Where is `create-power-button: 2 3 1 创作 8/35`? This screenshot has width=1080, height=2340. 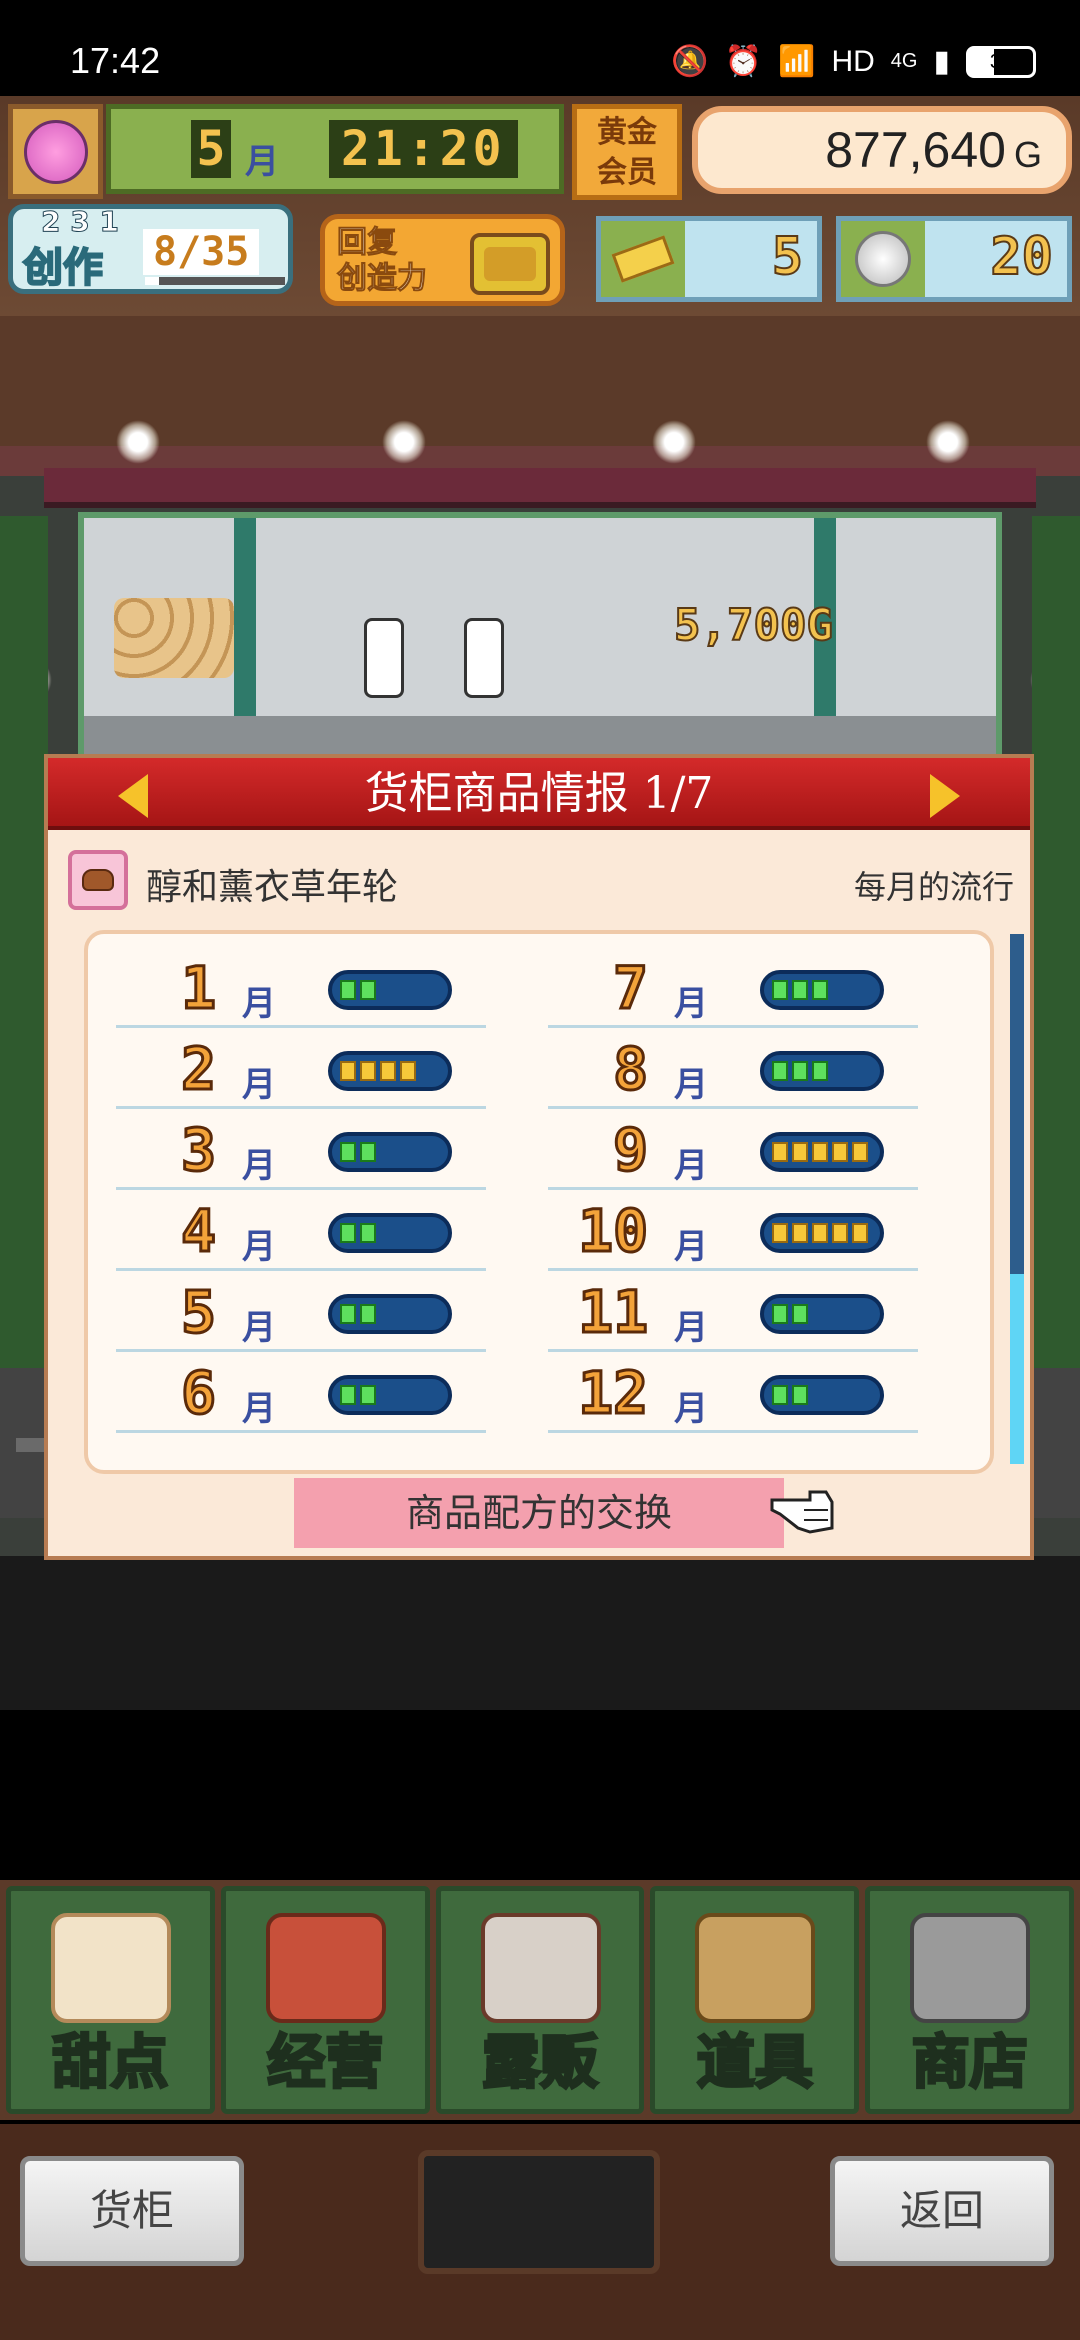 create-power-button: 2 3 1 创作 8/35 is located at coordinates (150, 249).